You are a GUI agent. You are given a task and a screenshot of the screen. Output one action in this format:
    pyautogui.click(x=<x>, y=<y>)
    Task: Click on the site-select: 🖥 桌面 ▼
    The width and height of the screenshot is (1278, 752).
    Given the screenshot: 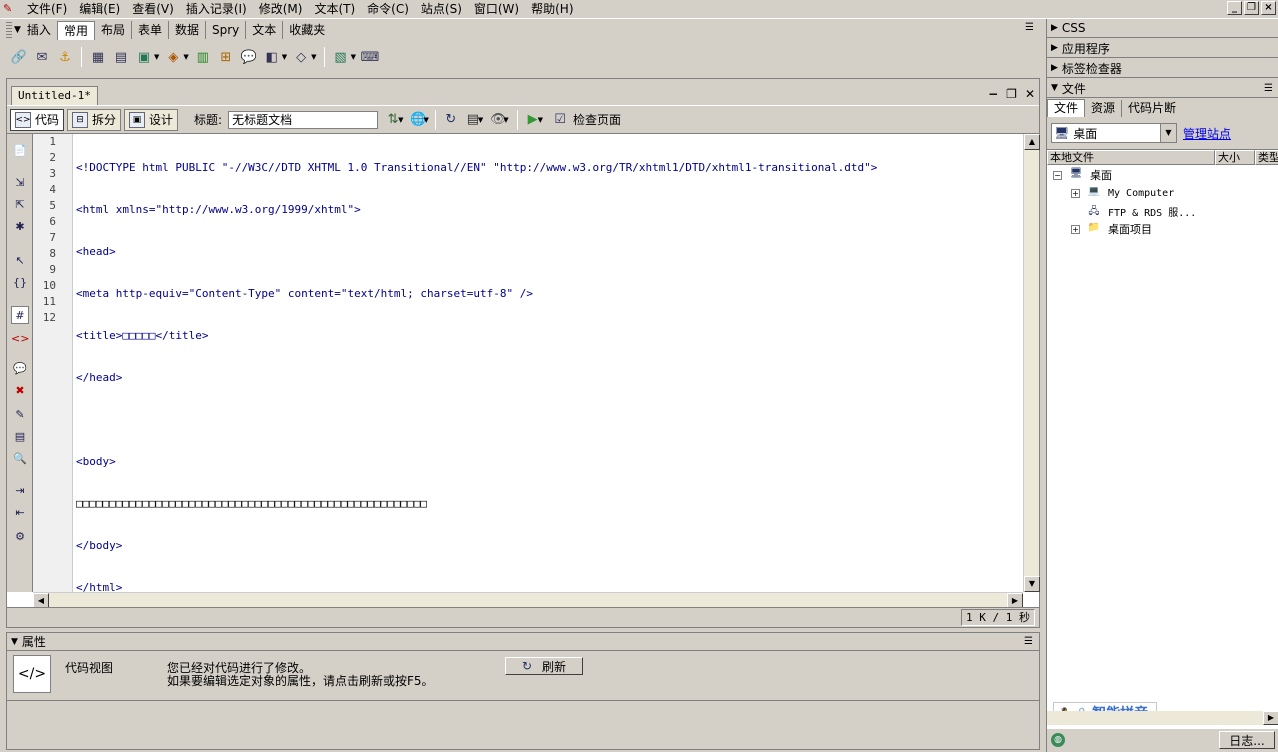 What is the action you would take?
    pyautogui.click(x=1114, y=133)
    